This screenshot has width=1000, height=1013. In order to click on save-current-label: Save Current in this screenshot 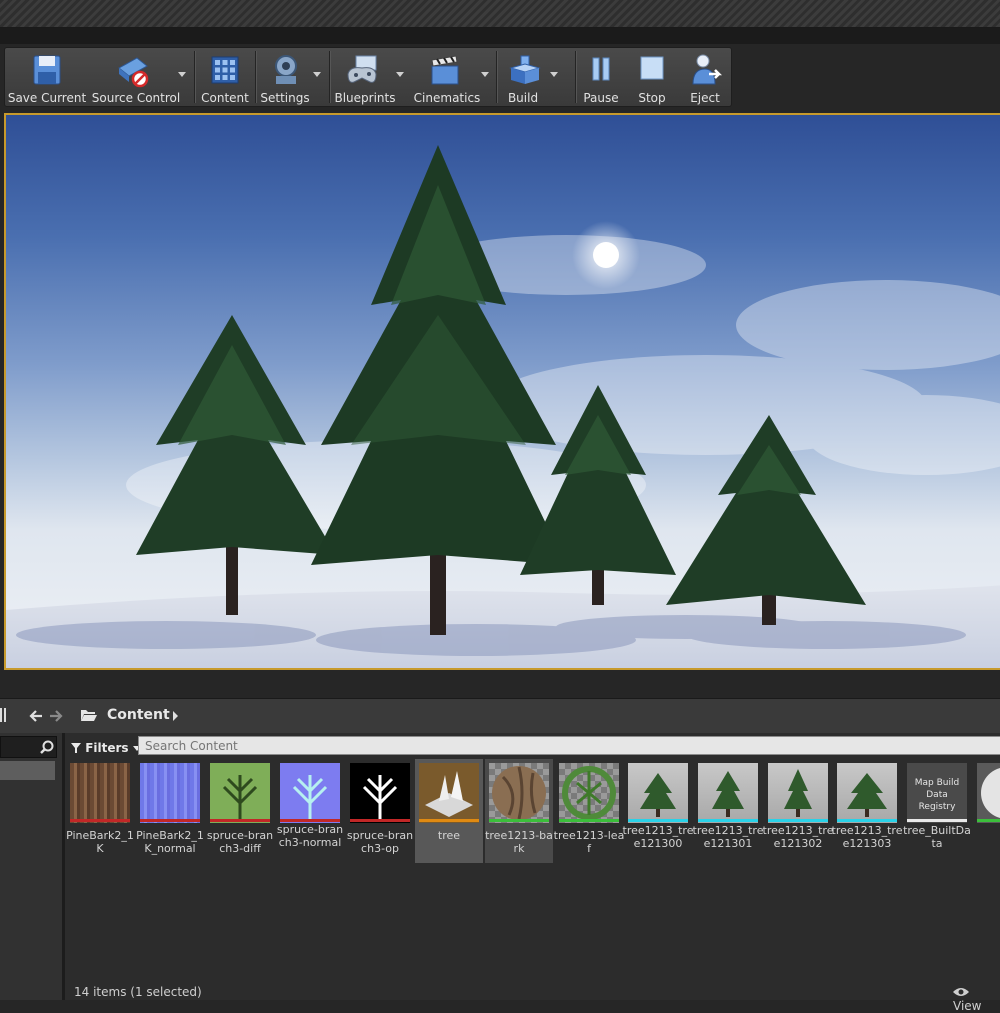, I will do `click(47, 98)`.